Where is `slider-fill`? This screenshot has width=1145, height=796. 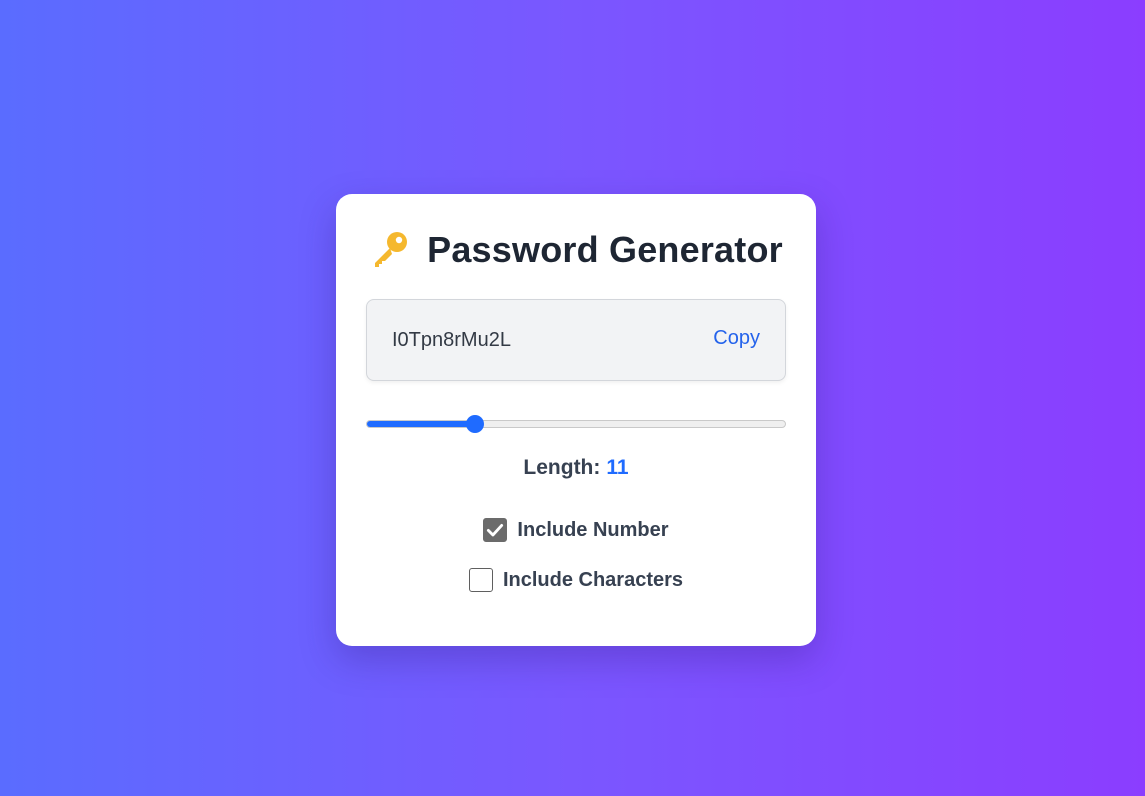 slider-fill is located at coordinates (421, 424).